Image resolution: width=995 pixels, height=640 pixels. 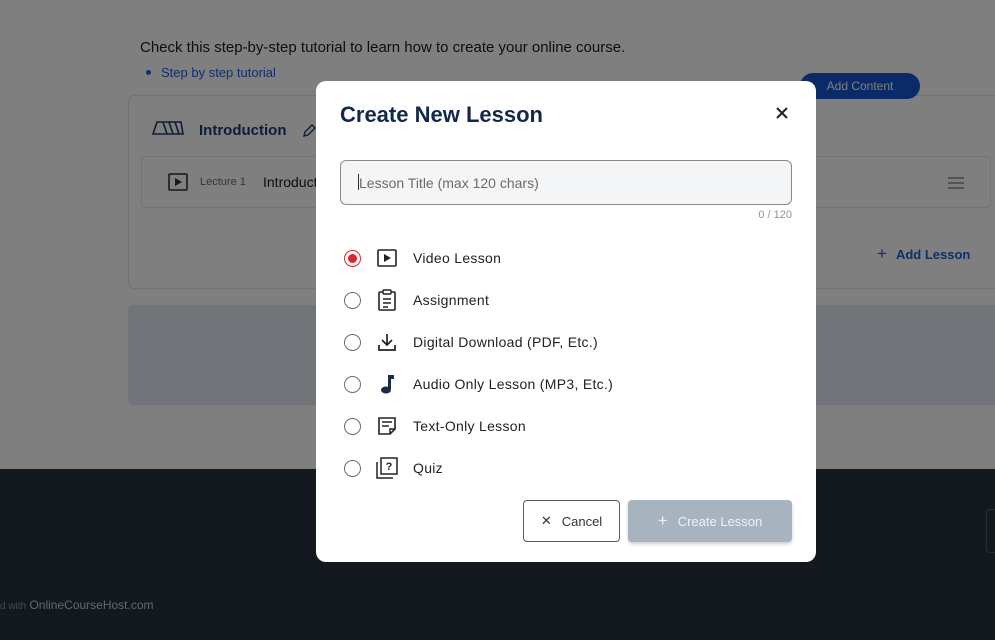 What do you see at coordinates (387, 384) in the screenshot?
I see `music-note-icon` at bounding box center [387, 384].